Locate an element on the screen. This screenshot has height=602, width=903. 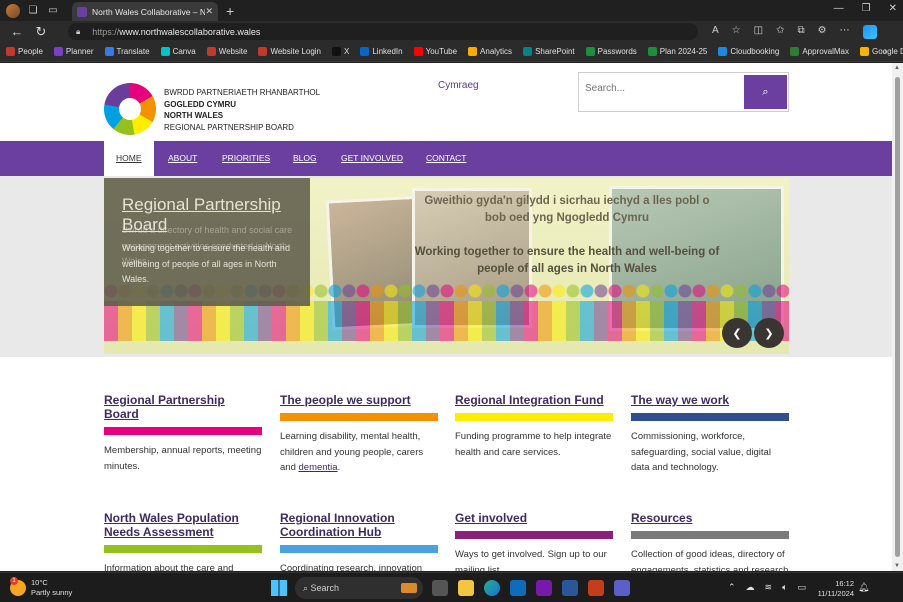
minimize-button: — is located at coordinates (839, 8).